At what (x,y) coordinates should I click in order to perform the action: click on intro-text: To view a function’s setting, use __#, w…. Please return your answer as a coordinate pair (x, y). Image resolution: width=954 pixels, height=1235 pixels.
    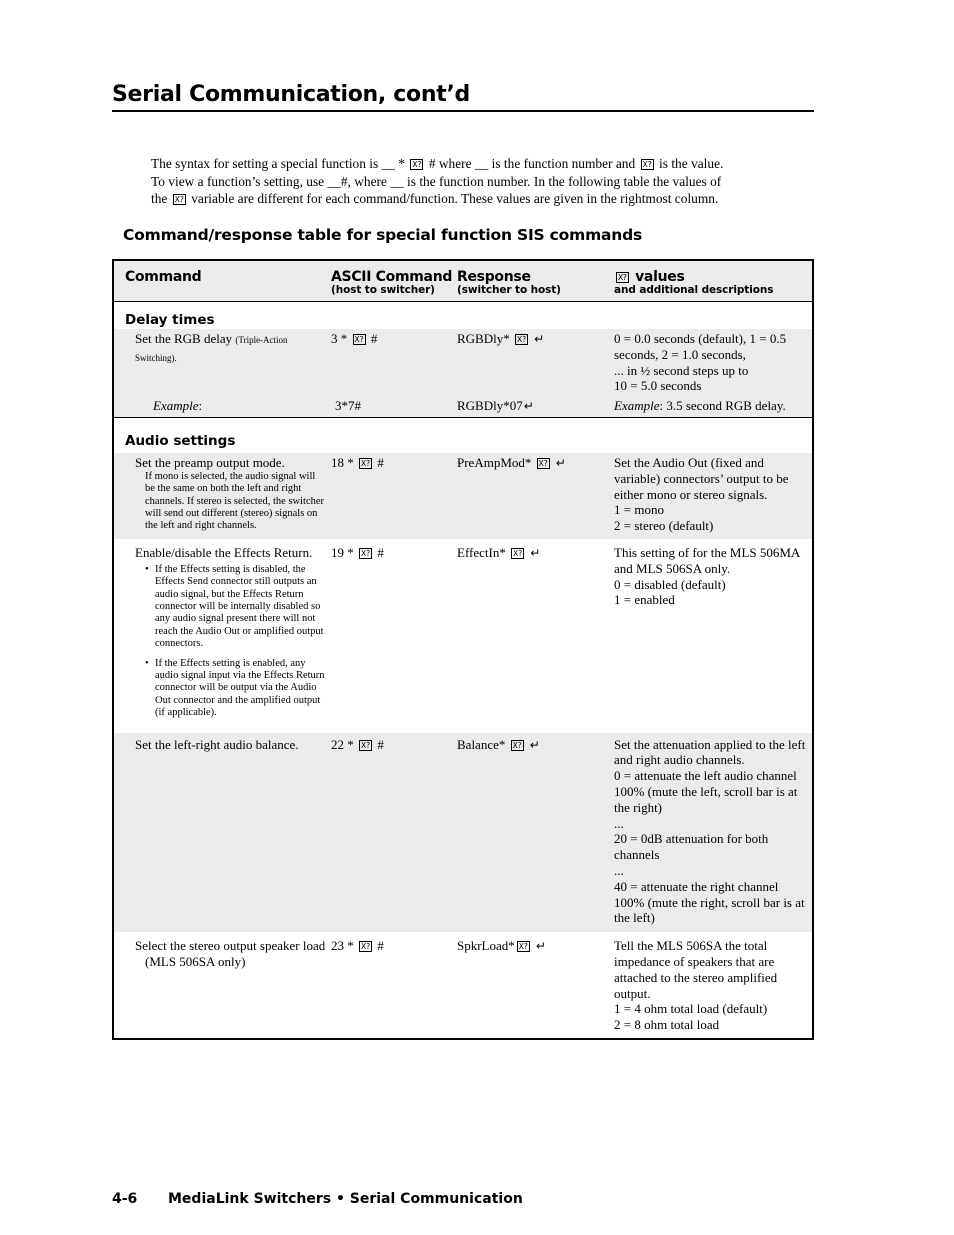
    Looking at the image, I should click on (436, 181).